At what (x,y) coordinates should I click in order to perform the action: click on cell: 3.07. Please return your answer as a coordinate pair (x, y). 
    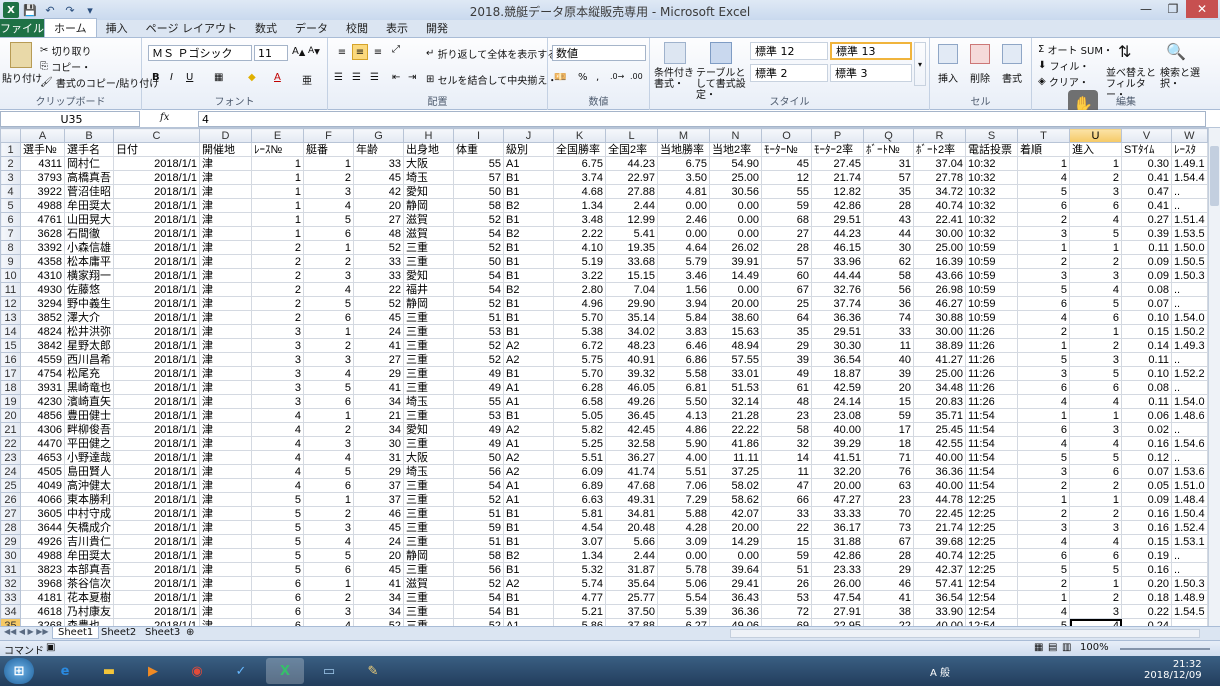
    Looking at the image, I should click on (579, 541).